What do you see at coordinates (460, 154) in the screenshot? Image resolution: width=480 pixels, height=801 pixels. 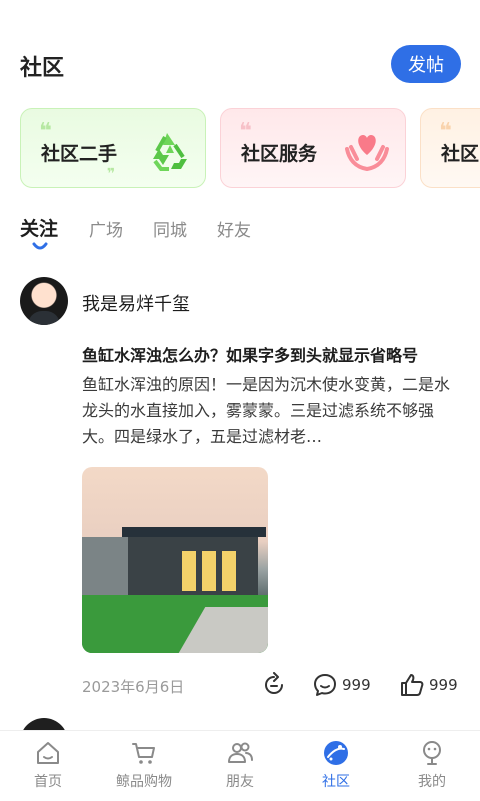 I see `card-label: 社区` at bounding box center [460, 154].